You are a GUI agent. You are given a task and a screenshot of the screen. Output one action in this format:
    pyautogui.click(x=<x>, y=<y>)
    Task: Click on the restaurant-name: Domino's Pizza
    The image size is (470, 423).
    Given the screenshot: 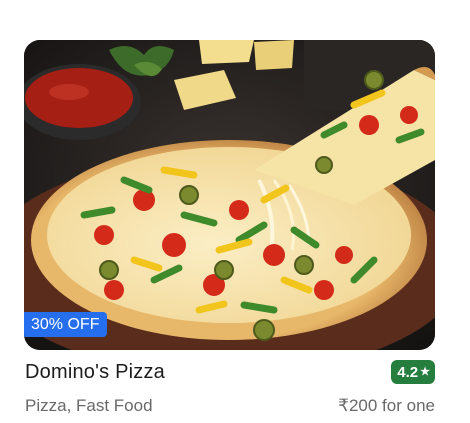 What is the action you would take?
    pyautogui.click(x=95, y=372)
    